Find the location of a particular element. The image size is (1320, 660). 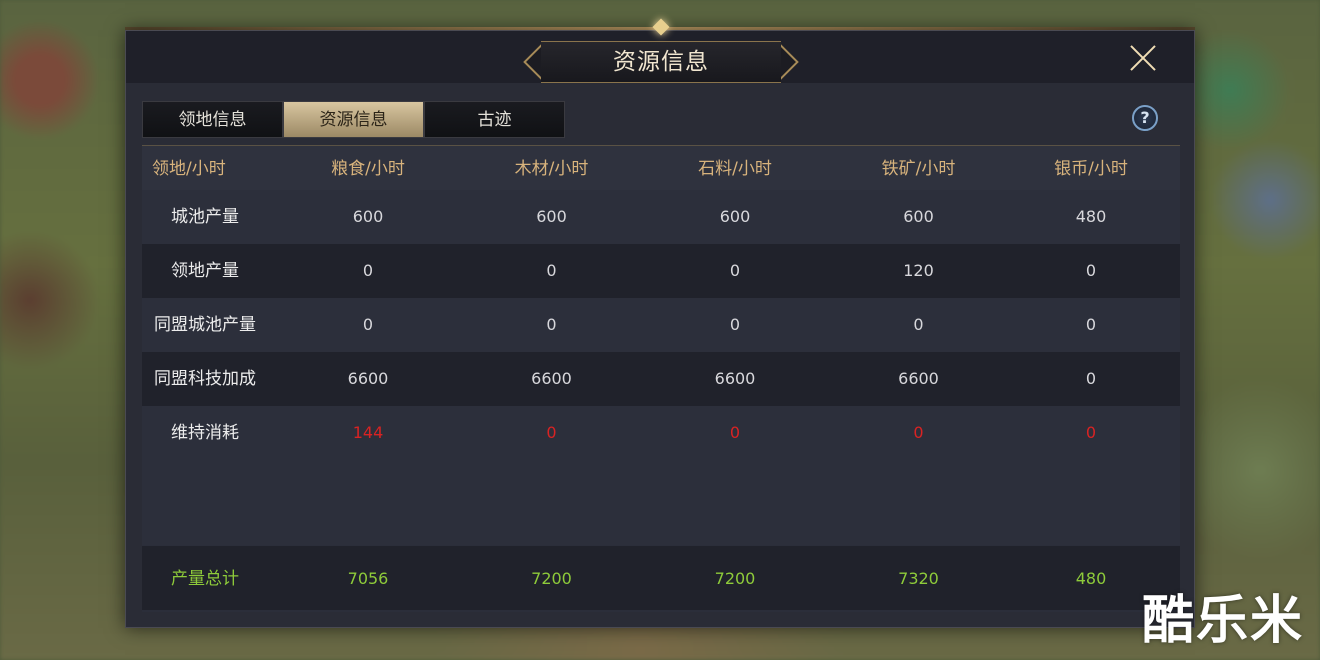

dialog-title: 资源信息 is located at coordinates (661, 62).